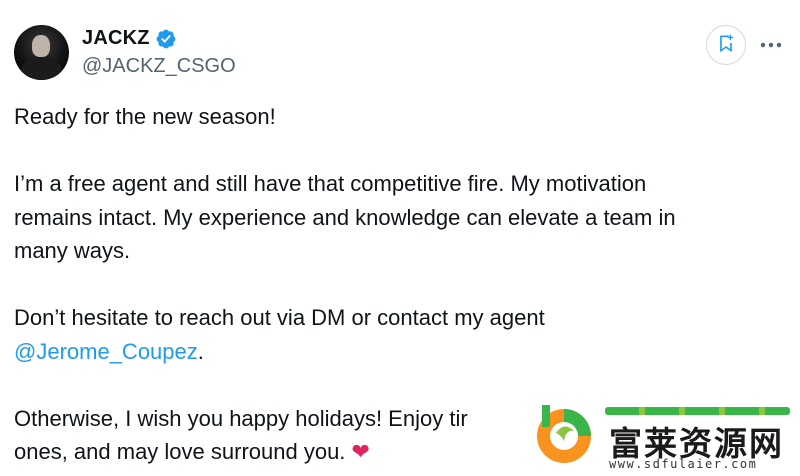  I want to click on tweet-line: Ready for the new season!, so click(145, 116).